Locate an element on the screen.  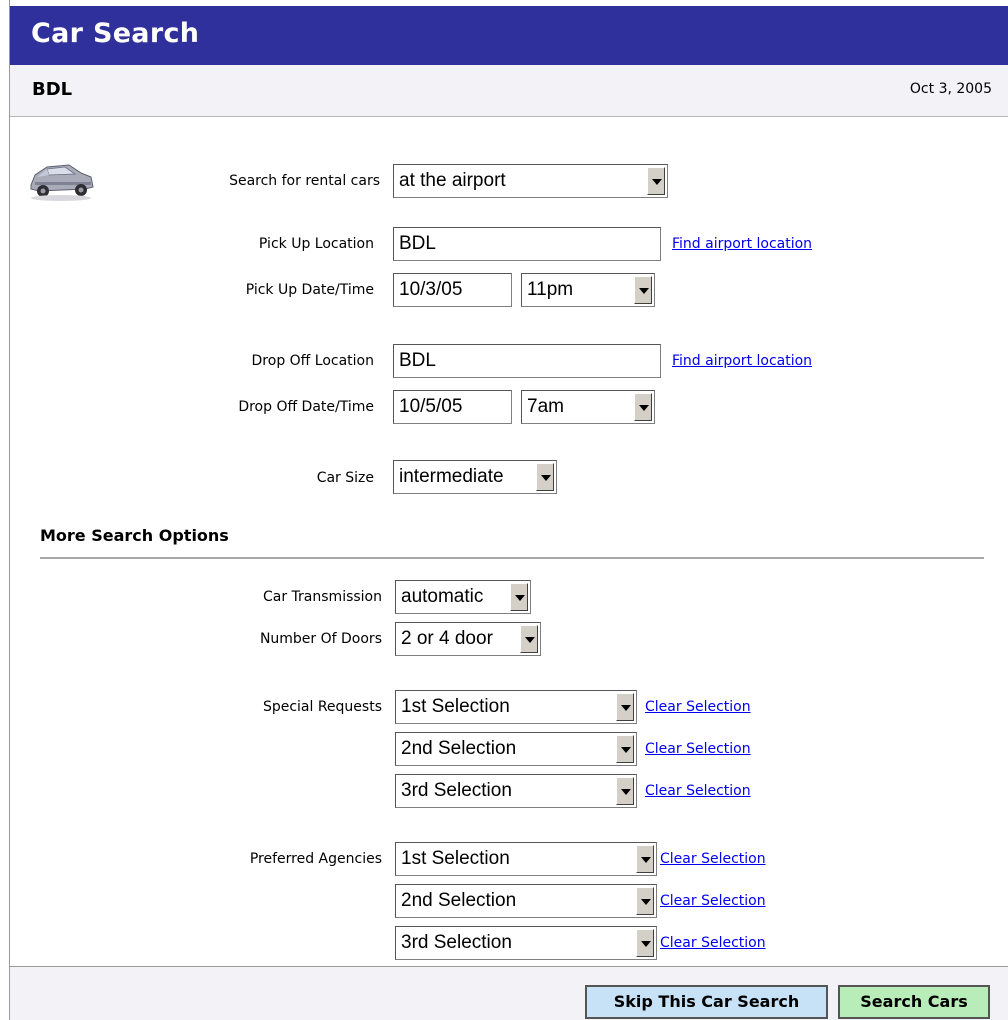
doors-value: 2 or 4 door is located at coordinates (447, 638).